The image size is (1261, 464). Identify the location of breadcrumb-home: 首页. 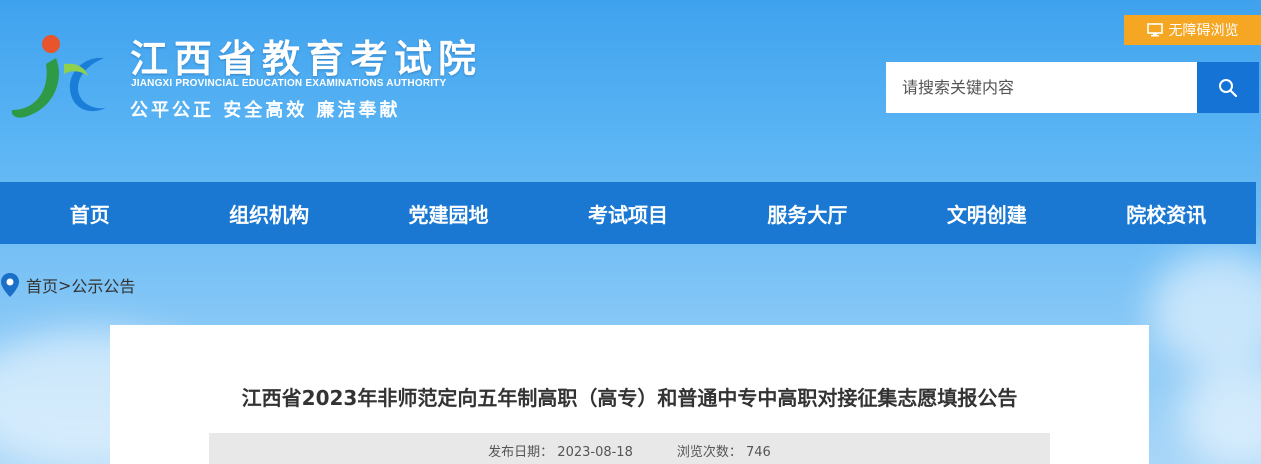
(42, 285).